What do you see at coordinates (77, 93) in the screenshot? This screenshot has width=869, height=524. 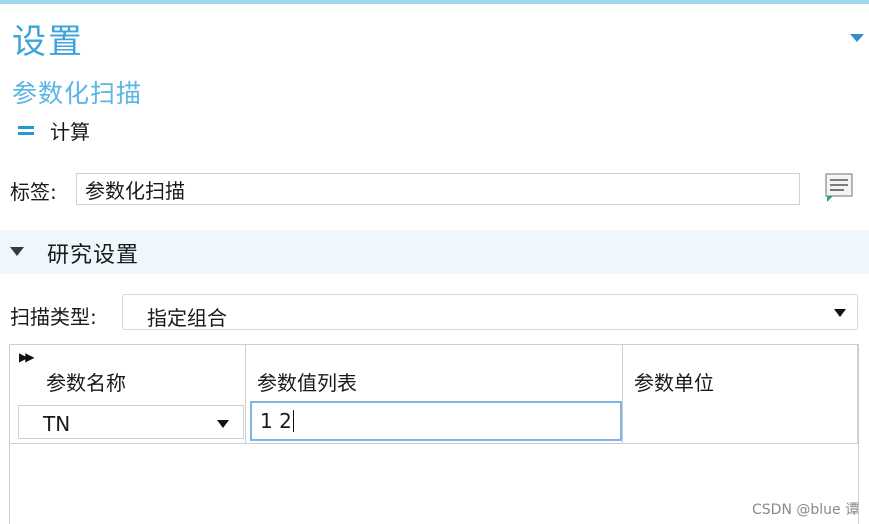 I see `page-subtitle: 参数化扫描` at bounding box center [77, 93].